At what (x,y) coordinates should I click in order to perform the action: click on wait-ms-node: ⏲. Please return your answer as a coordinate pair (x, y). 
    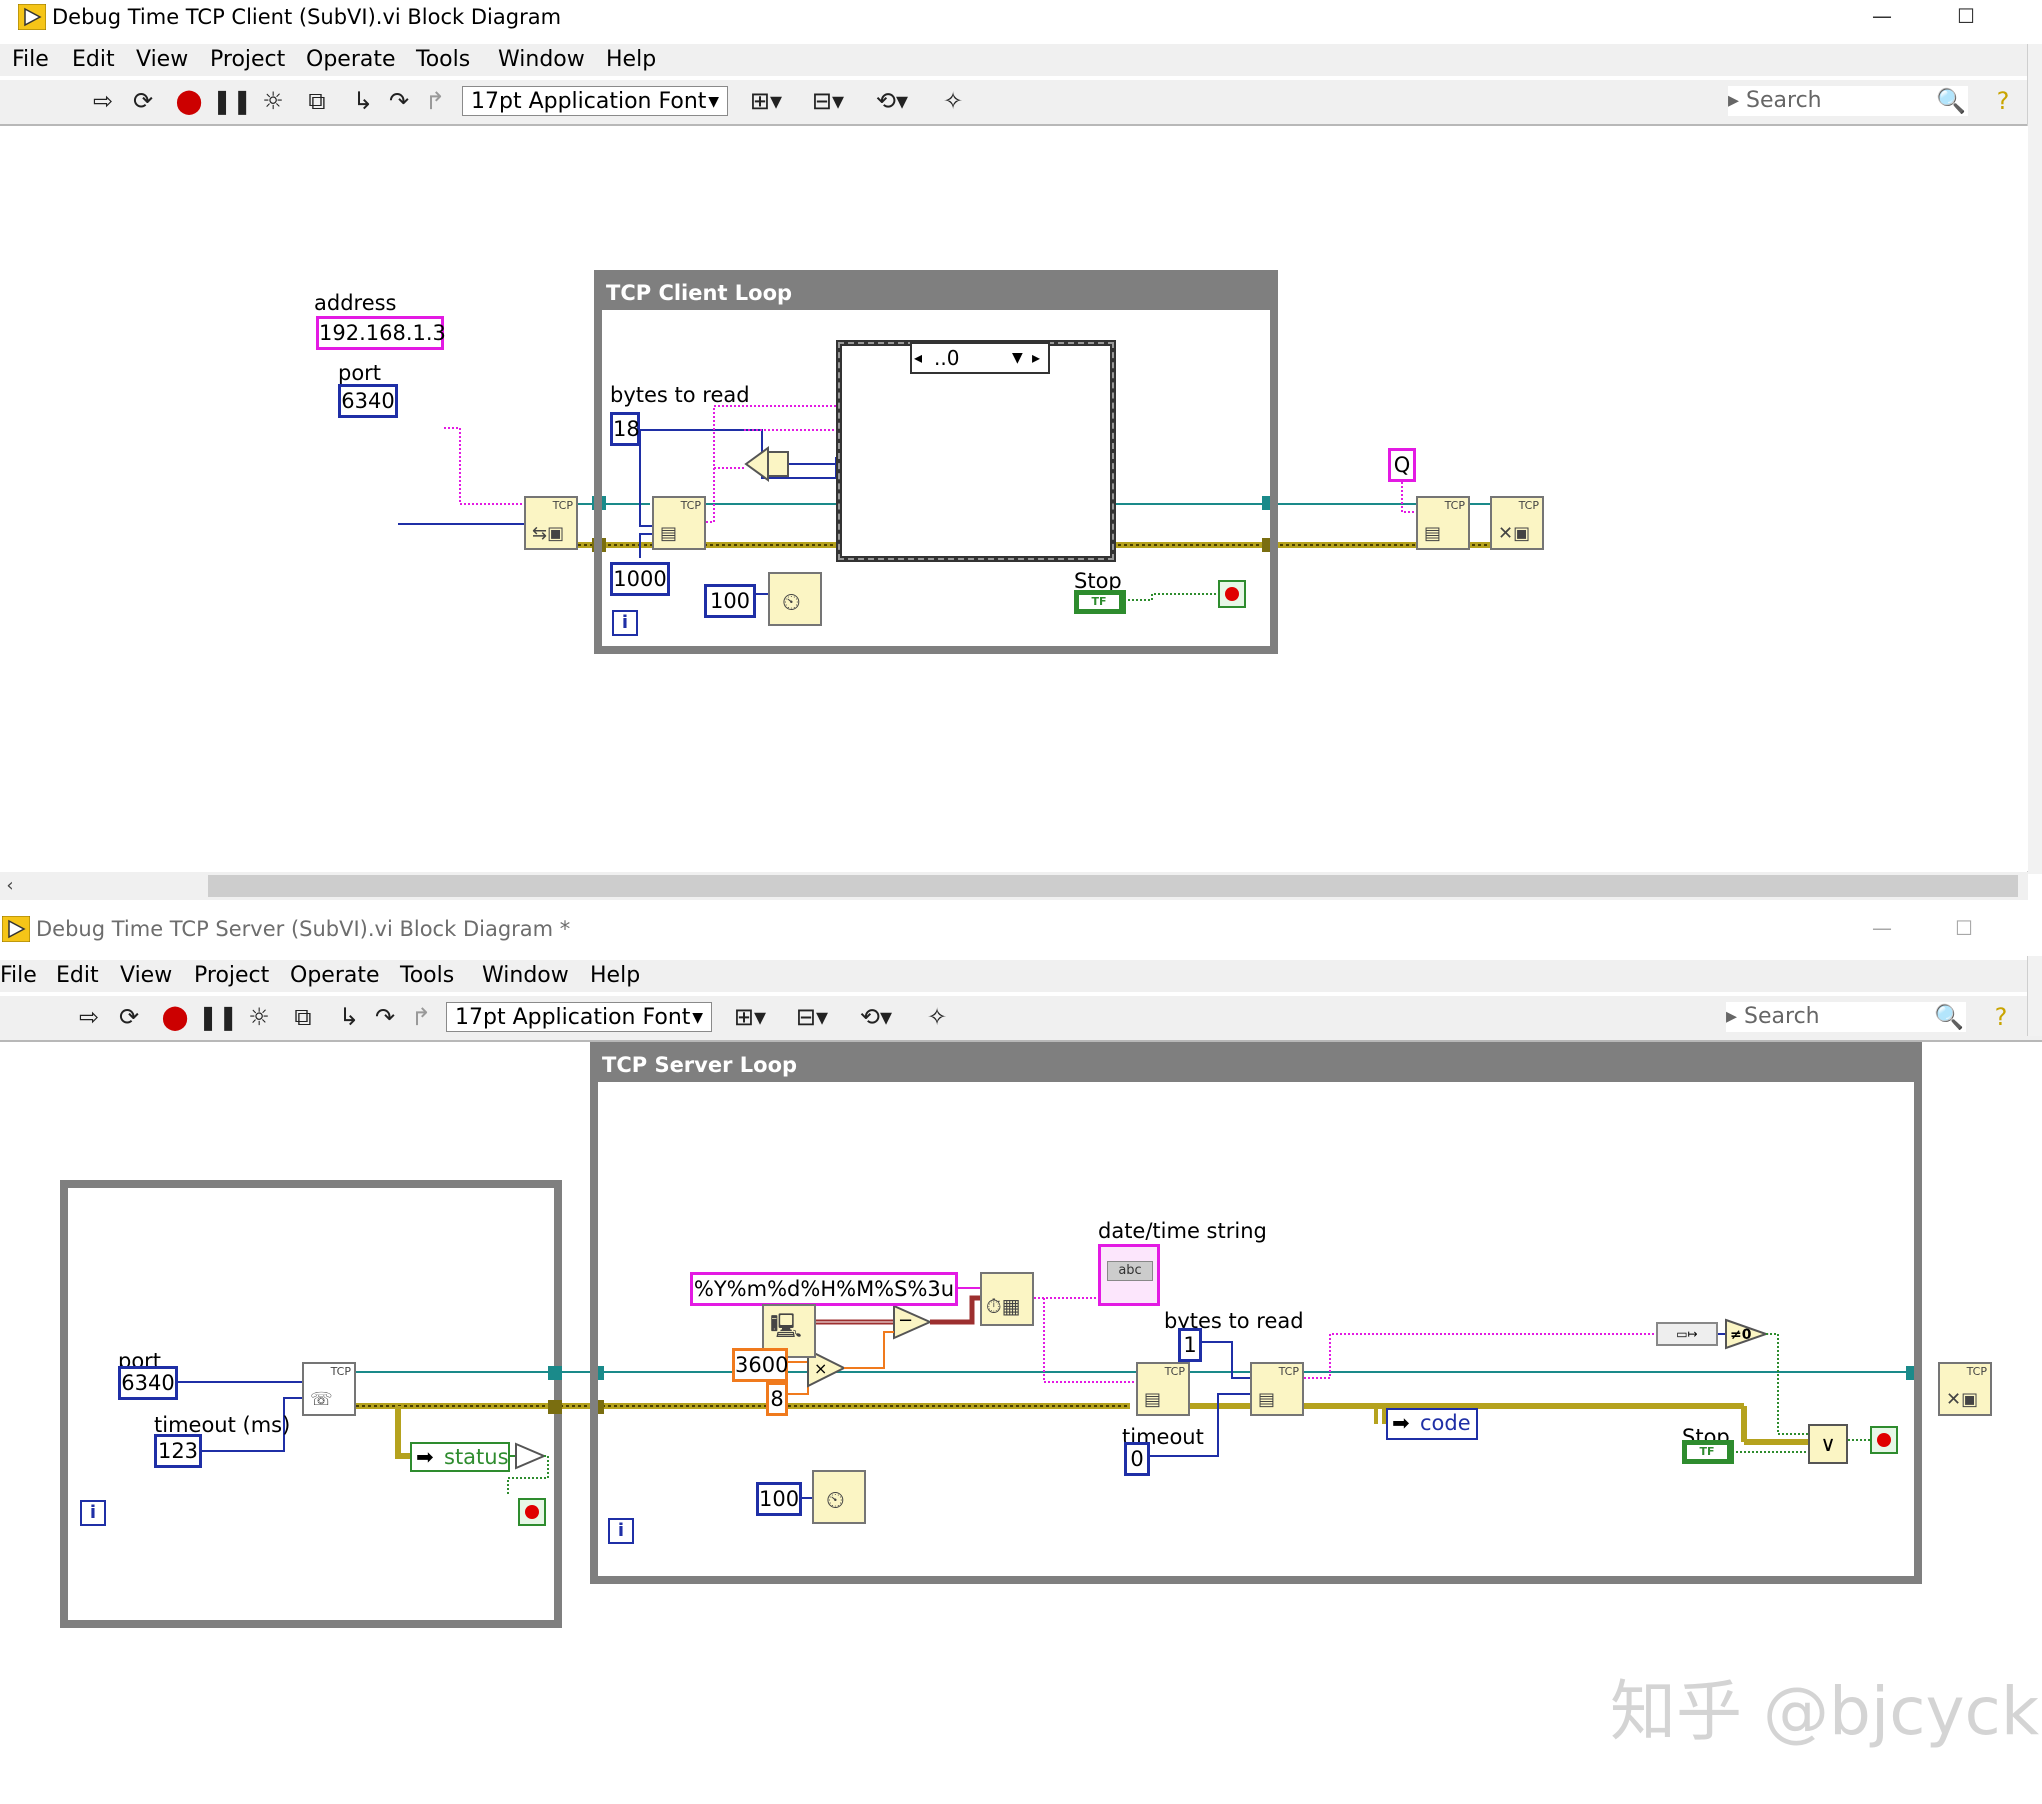
    Looking at the image, I should click on (795, 599).